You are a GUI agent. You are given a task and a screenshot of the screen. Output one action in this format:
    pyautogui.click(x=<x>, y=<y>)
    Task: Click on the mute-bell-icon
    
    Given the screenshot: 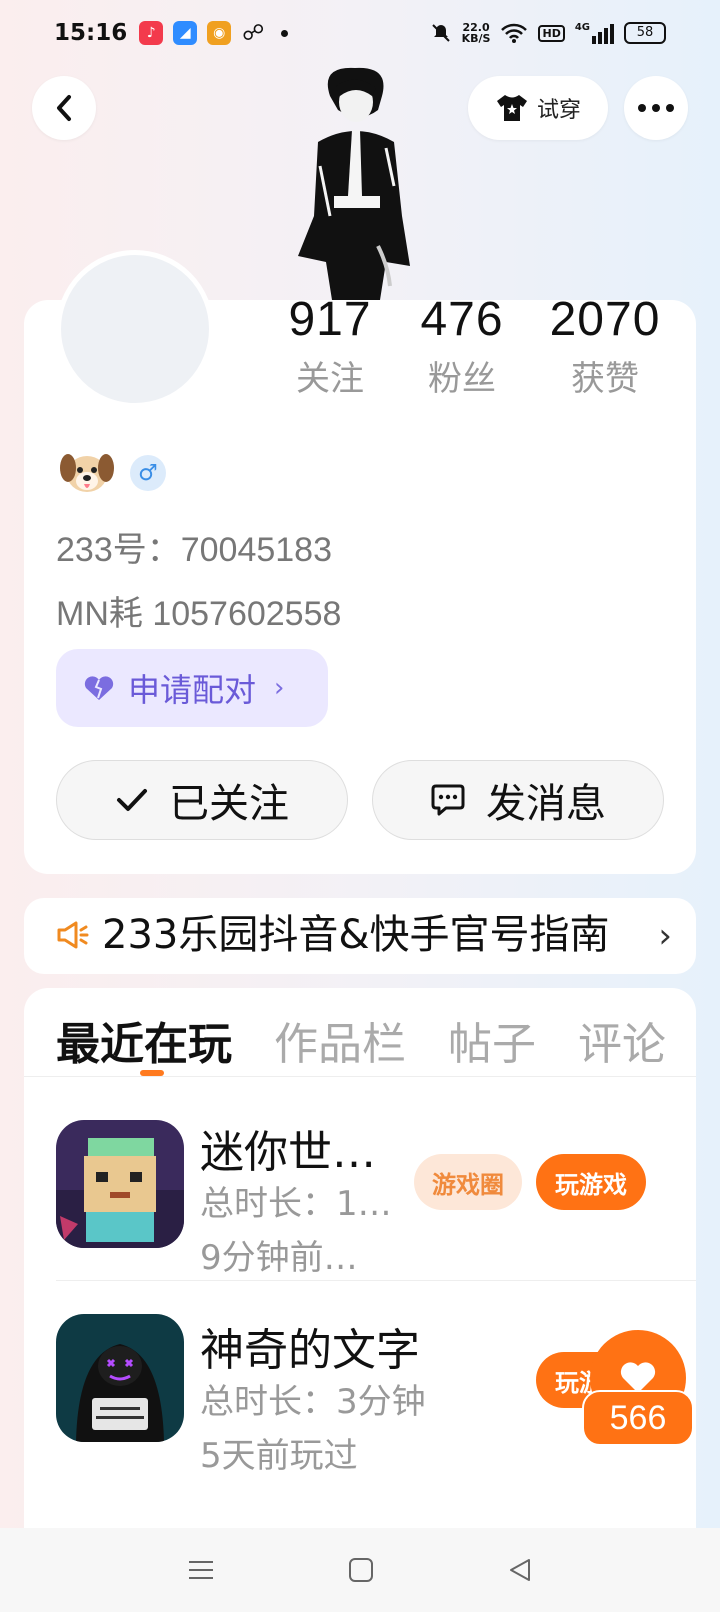 What is the action you would take?
    pyautogui.click(x=440, y=33)
    